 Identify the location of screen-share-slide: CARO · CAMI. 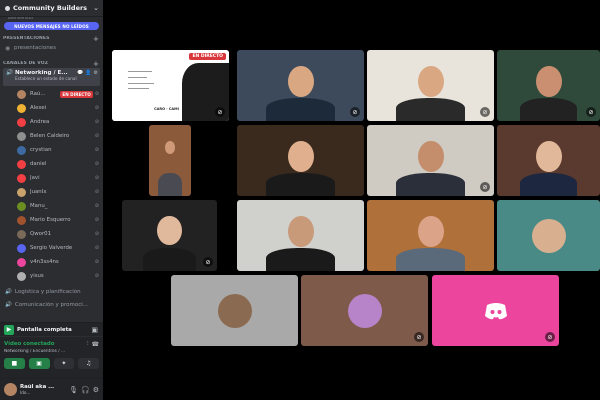
(170, 85).